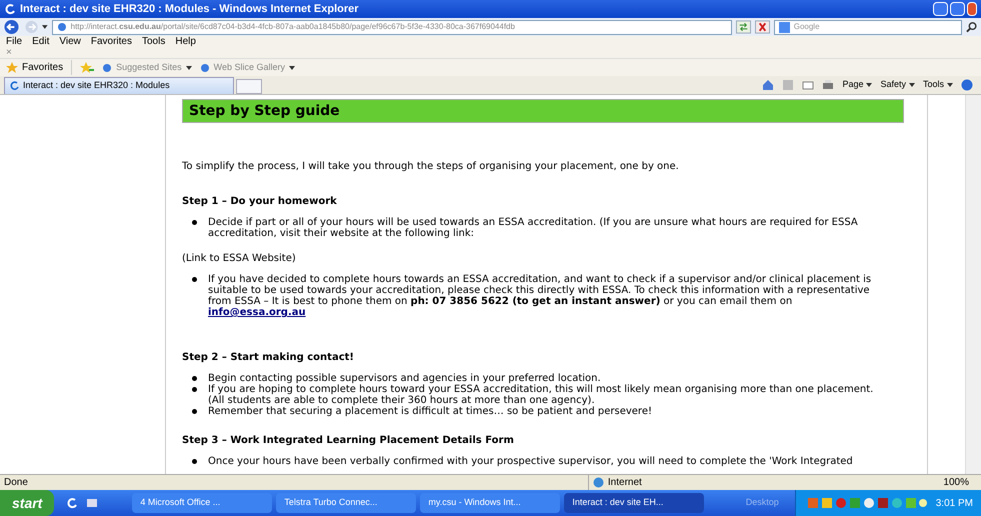 This screenshot has width=981, height=516. Describe the element at coordinates (14, 42) in the screenshot. I see `menu-item: File` at that location.